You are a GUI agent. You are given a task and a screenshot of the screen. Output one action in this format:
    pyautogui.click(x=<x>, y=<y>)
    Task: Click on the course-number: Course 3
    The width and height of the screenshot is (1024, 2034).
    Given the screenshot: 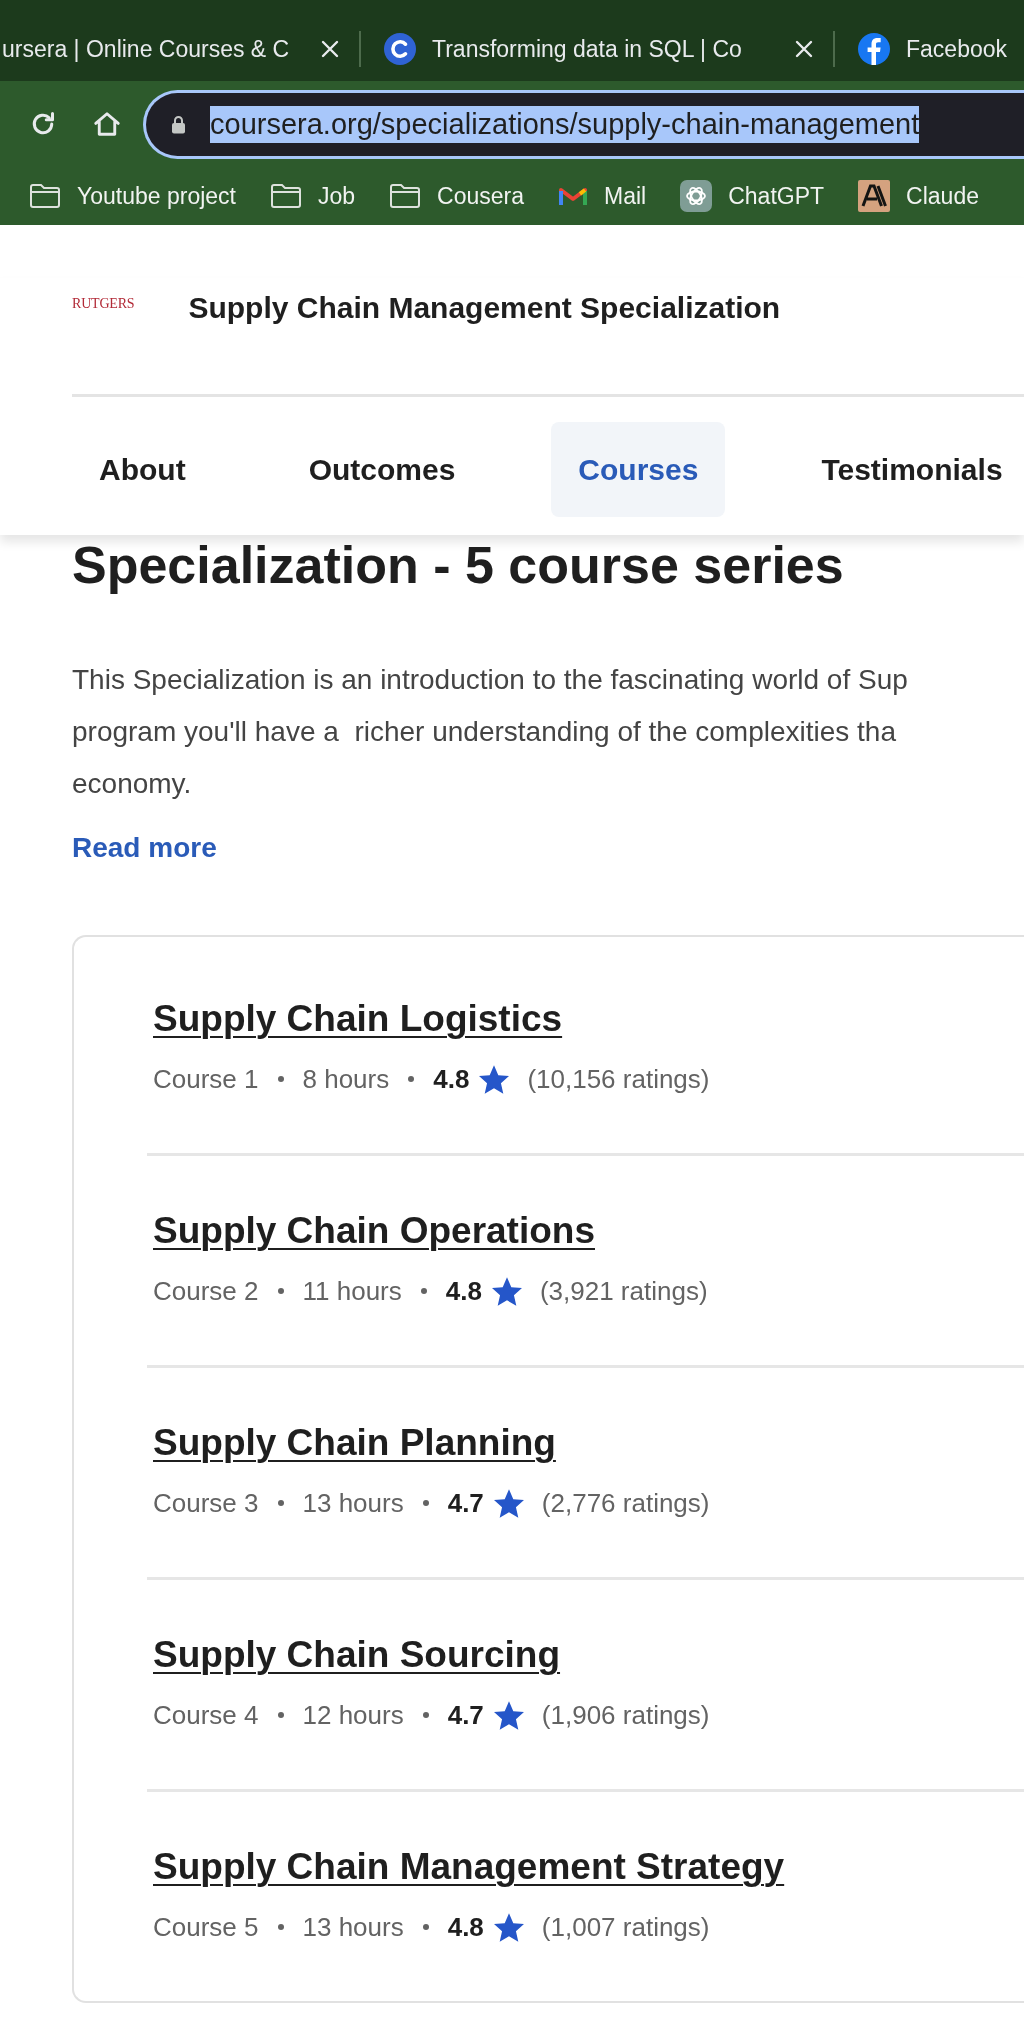 What is the action you would take?
    pyautogui.click(x=206, y=1503)
    